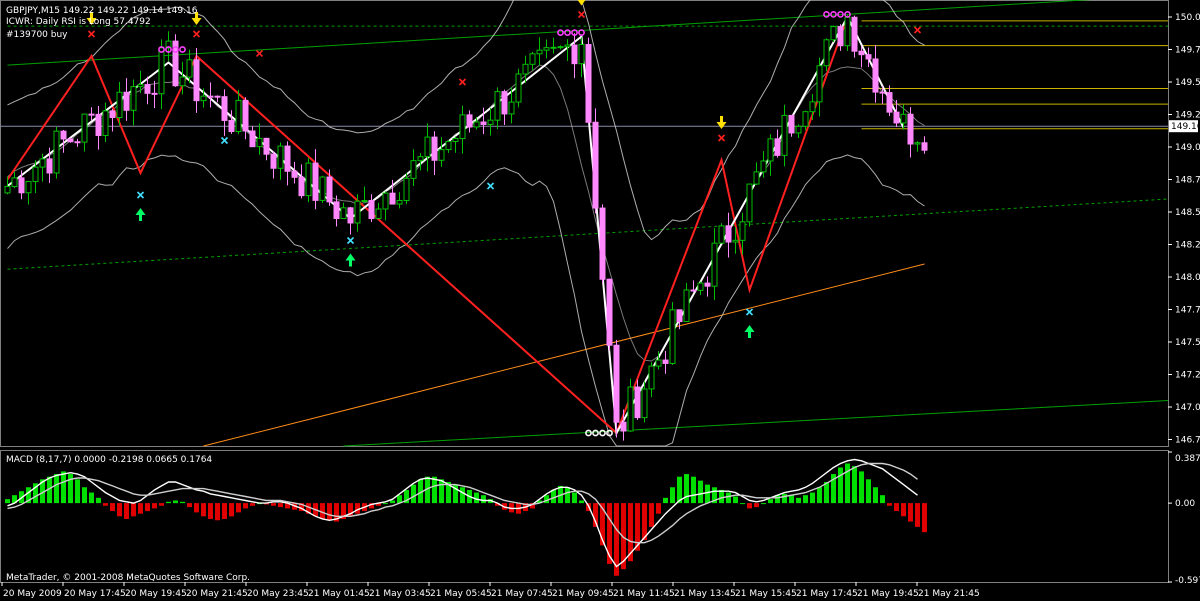  Describe the element at coordinates (1187, 376) in the screenshot. I see `price-tick-label: 147.25` at that location.